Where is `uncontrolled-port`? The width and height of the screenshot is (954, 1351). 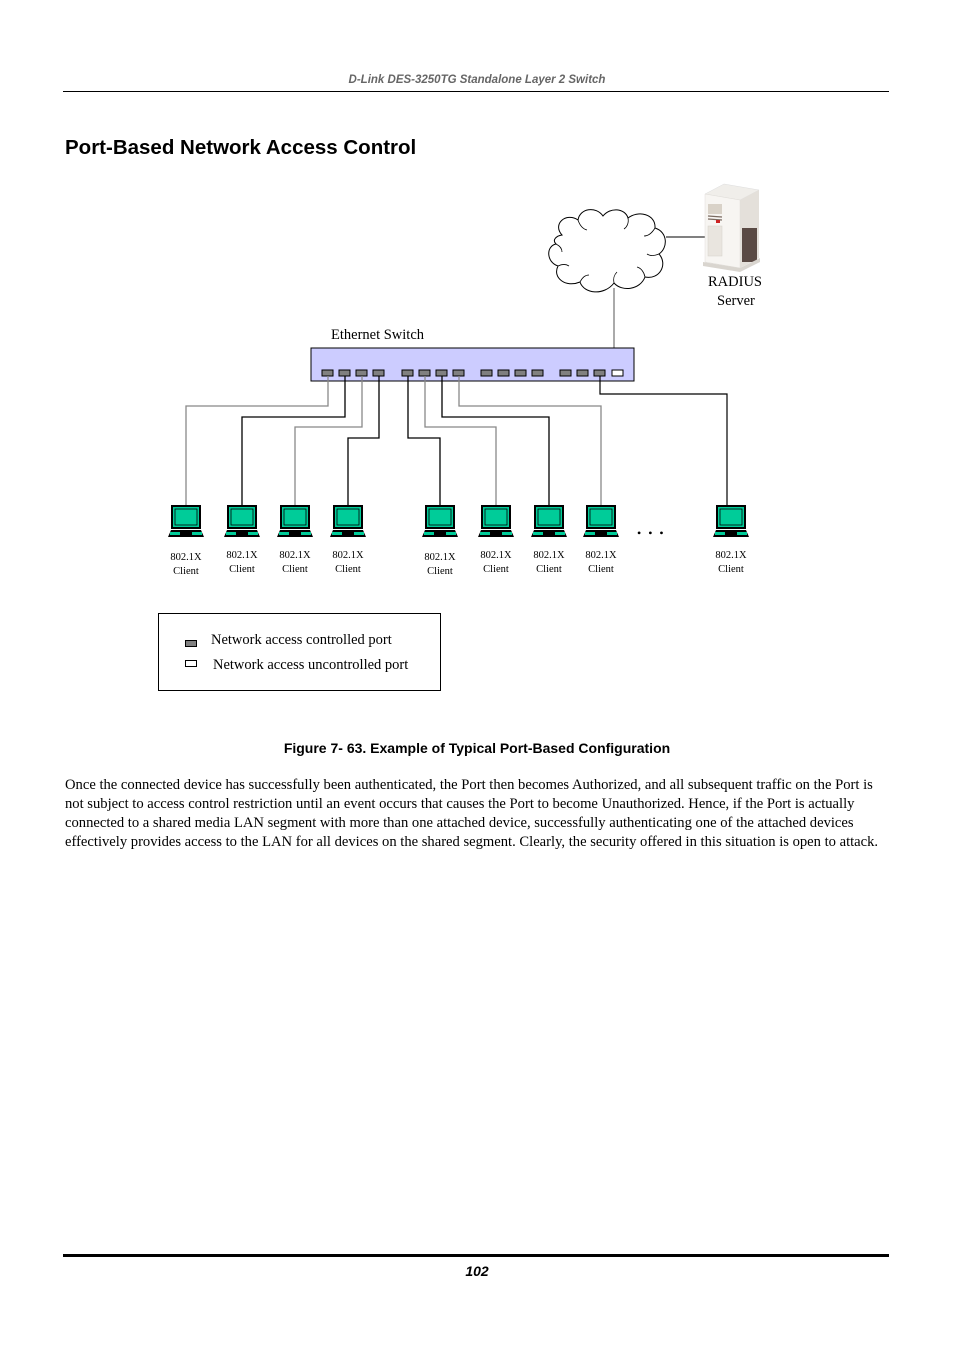
uncontrolled-port is located at coordinates (617, 373).